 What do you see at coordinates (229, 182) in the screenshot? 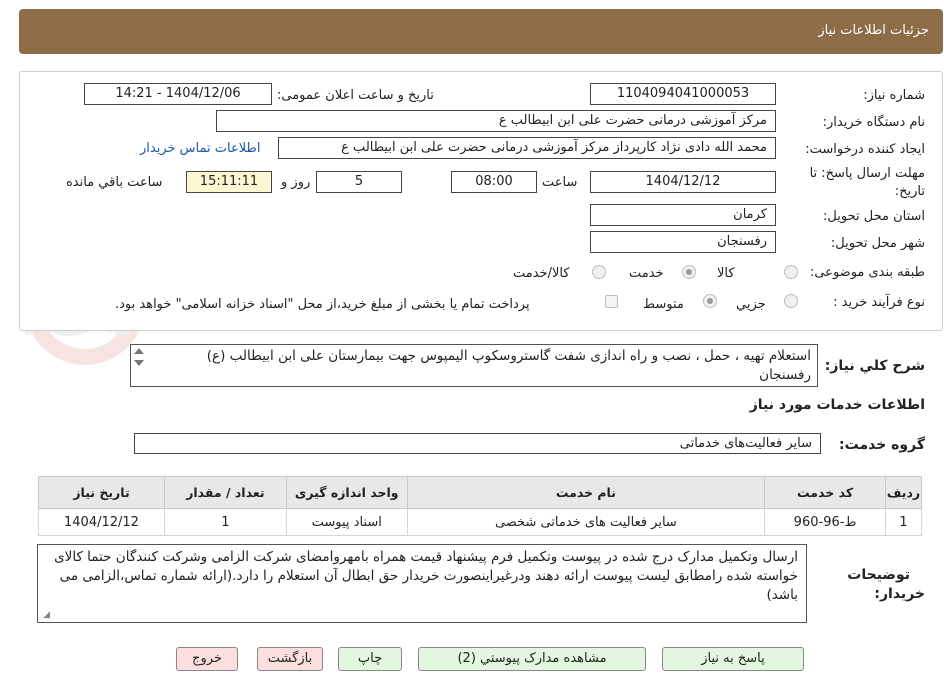
I see `remaining-time-field: 15:11:11` at bounding box center [229, 182].